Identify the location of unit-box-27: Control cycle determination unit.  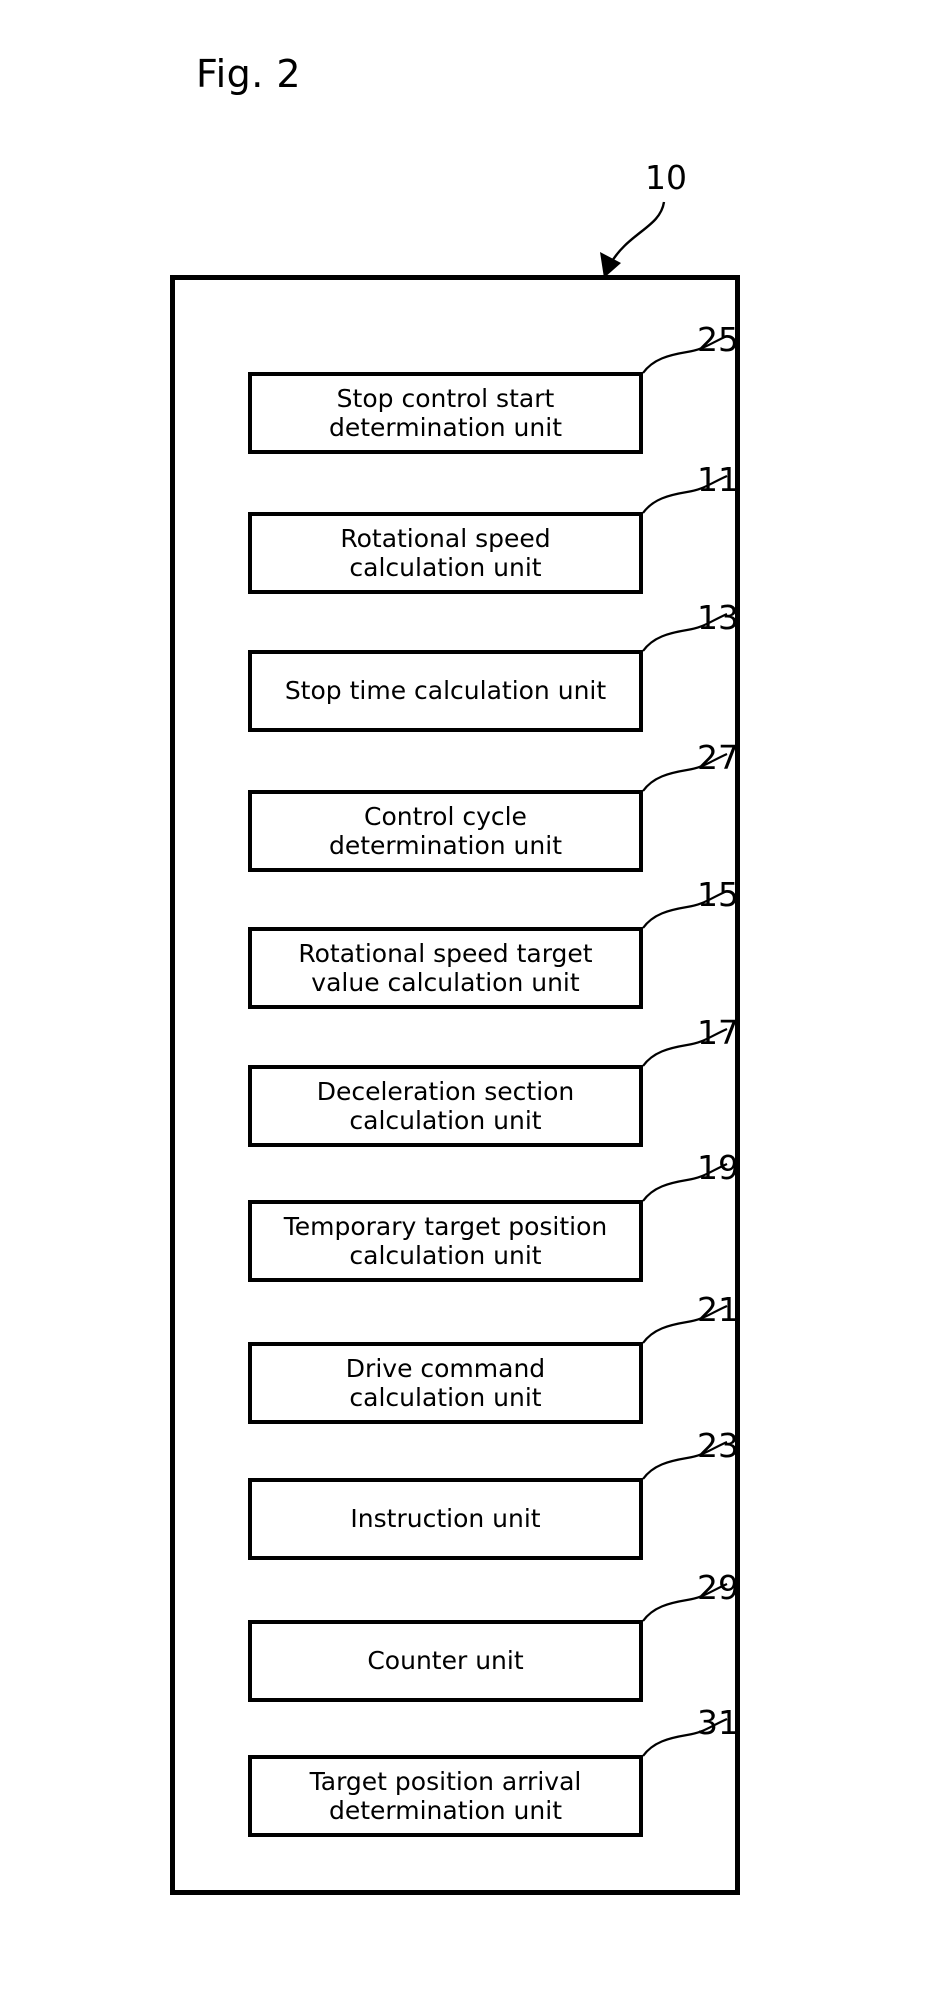
(445, 831).